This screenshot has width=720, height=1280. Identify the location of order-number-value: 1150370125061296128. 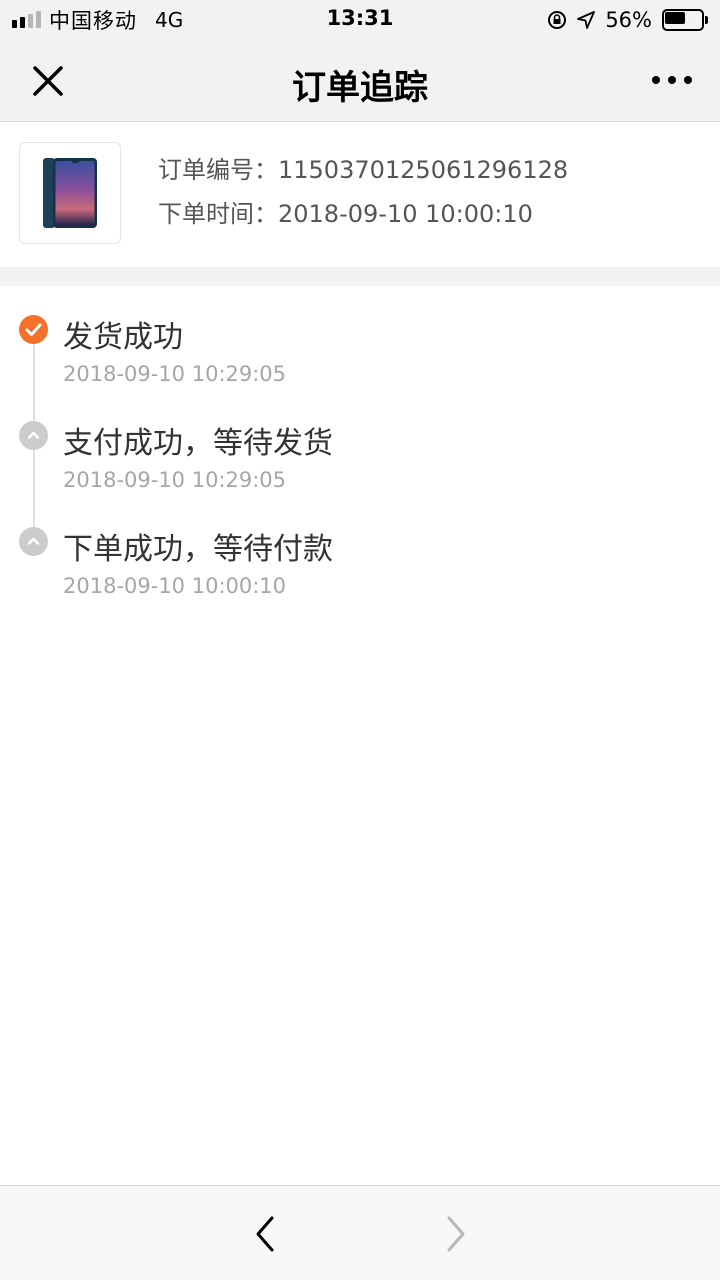
(423, 170).